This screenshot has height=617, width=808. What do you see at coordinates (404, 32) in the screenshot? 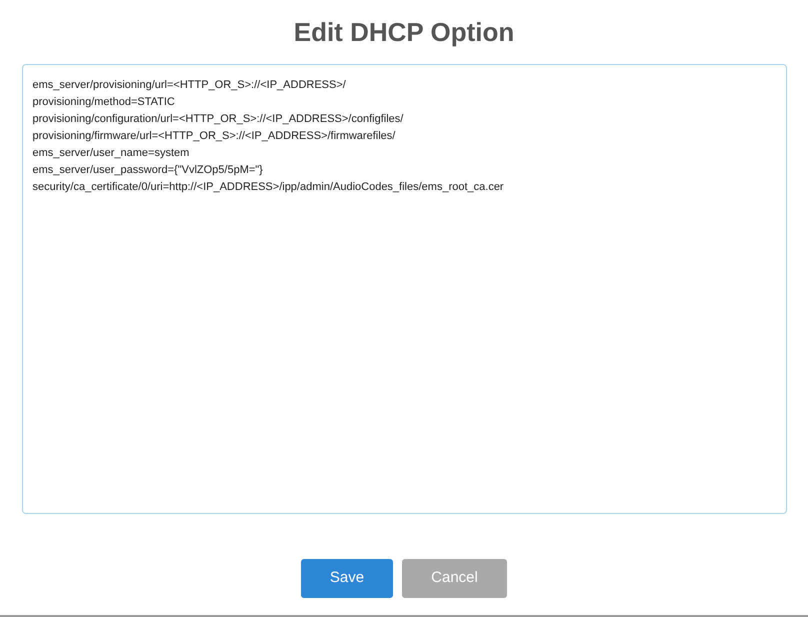
I see `dialog-title: Edit DHCP Option` at bounding box center [404, 32].